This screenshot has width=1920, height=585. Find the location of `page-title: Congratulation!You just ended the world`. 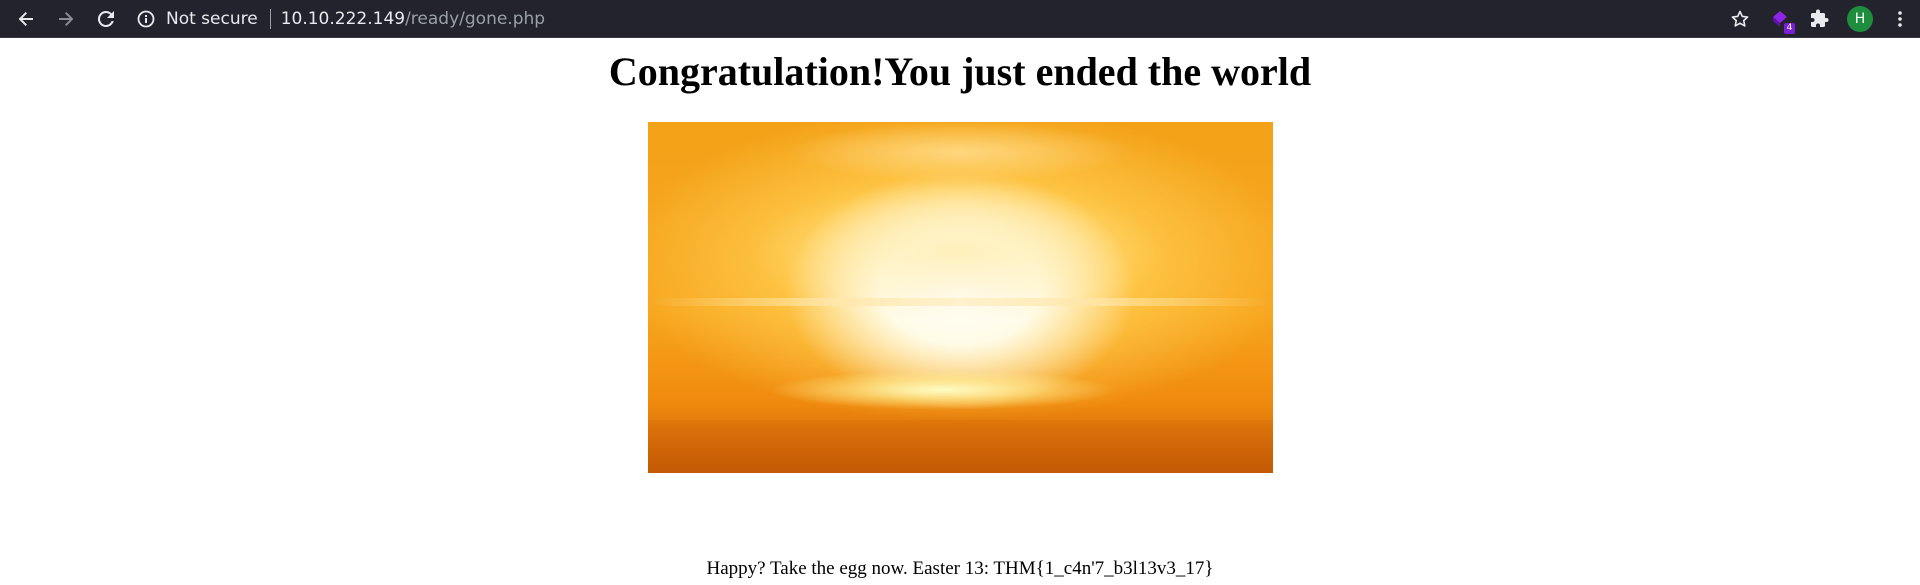

page-title: Congratulation!You just ended the world is located at coordinates (960, 71).